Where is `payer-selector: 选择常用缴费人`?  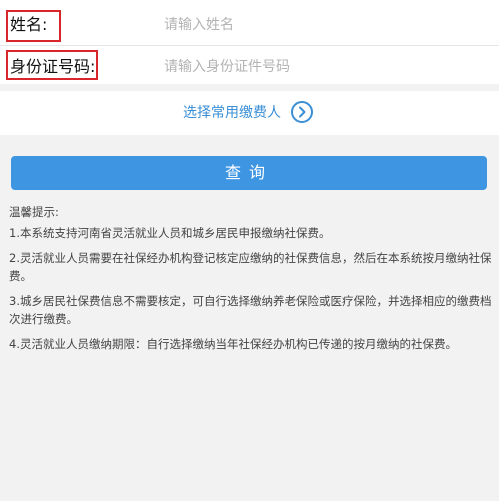
payer-selector: 选择常用缴费人 is located at coordinates (249, 113).